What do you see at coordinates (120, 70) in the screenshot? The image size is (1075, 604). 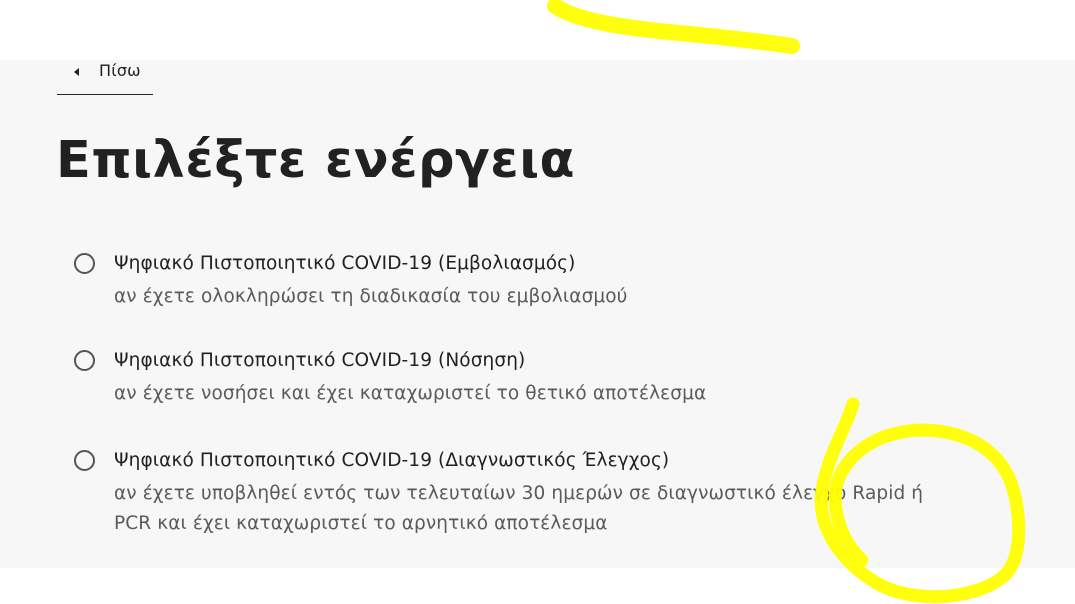 I see `back-link-label: Πίσω` at bounding box center [120, 70].